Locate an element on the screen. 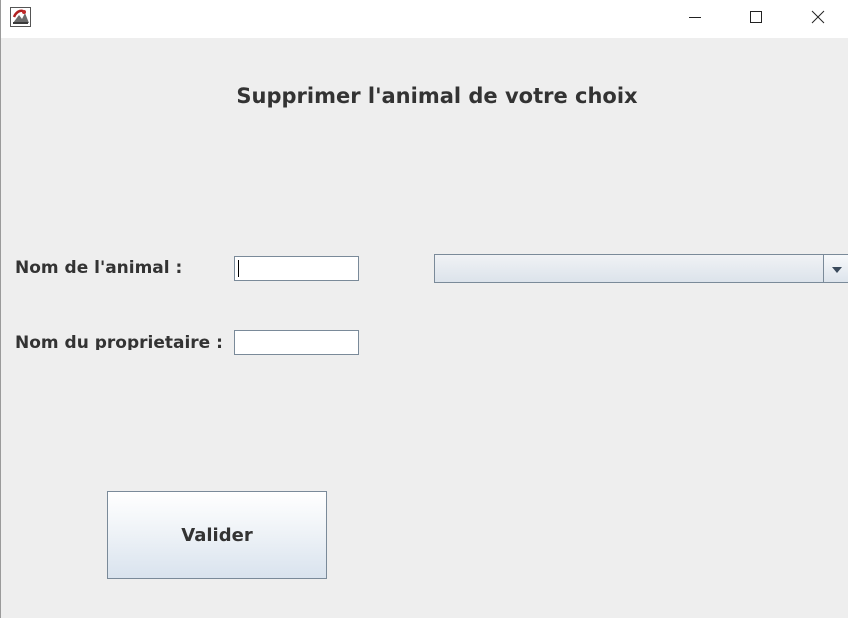 The width and height of the screenshot is (848, 618). minimize-icon is located at coordinates (695, 18).